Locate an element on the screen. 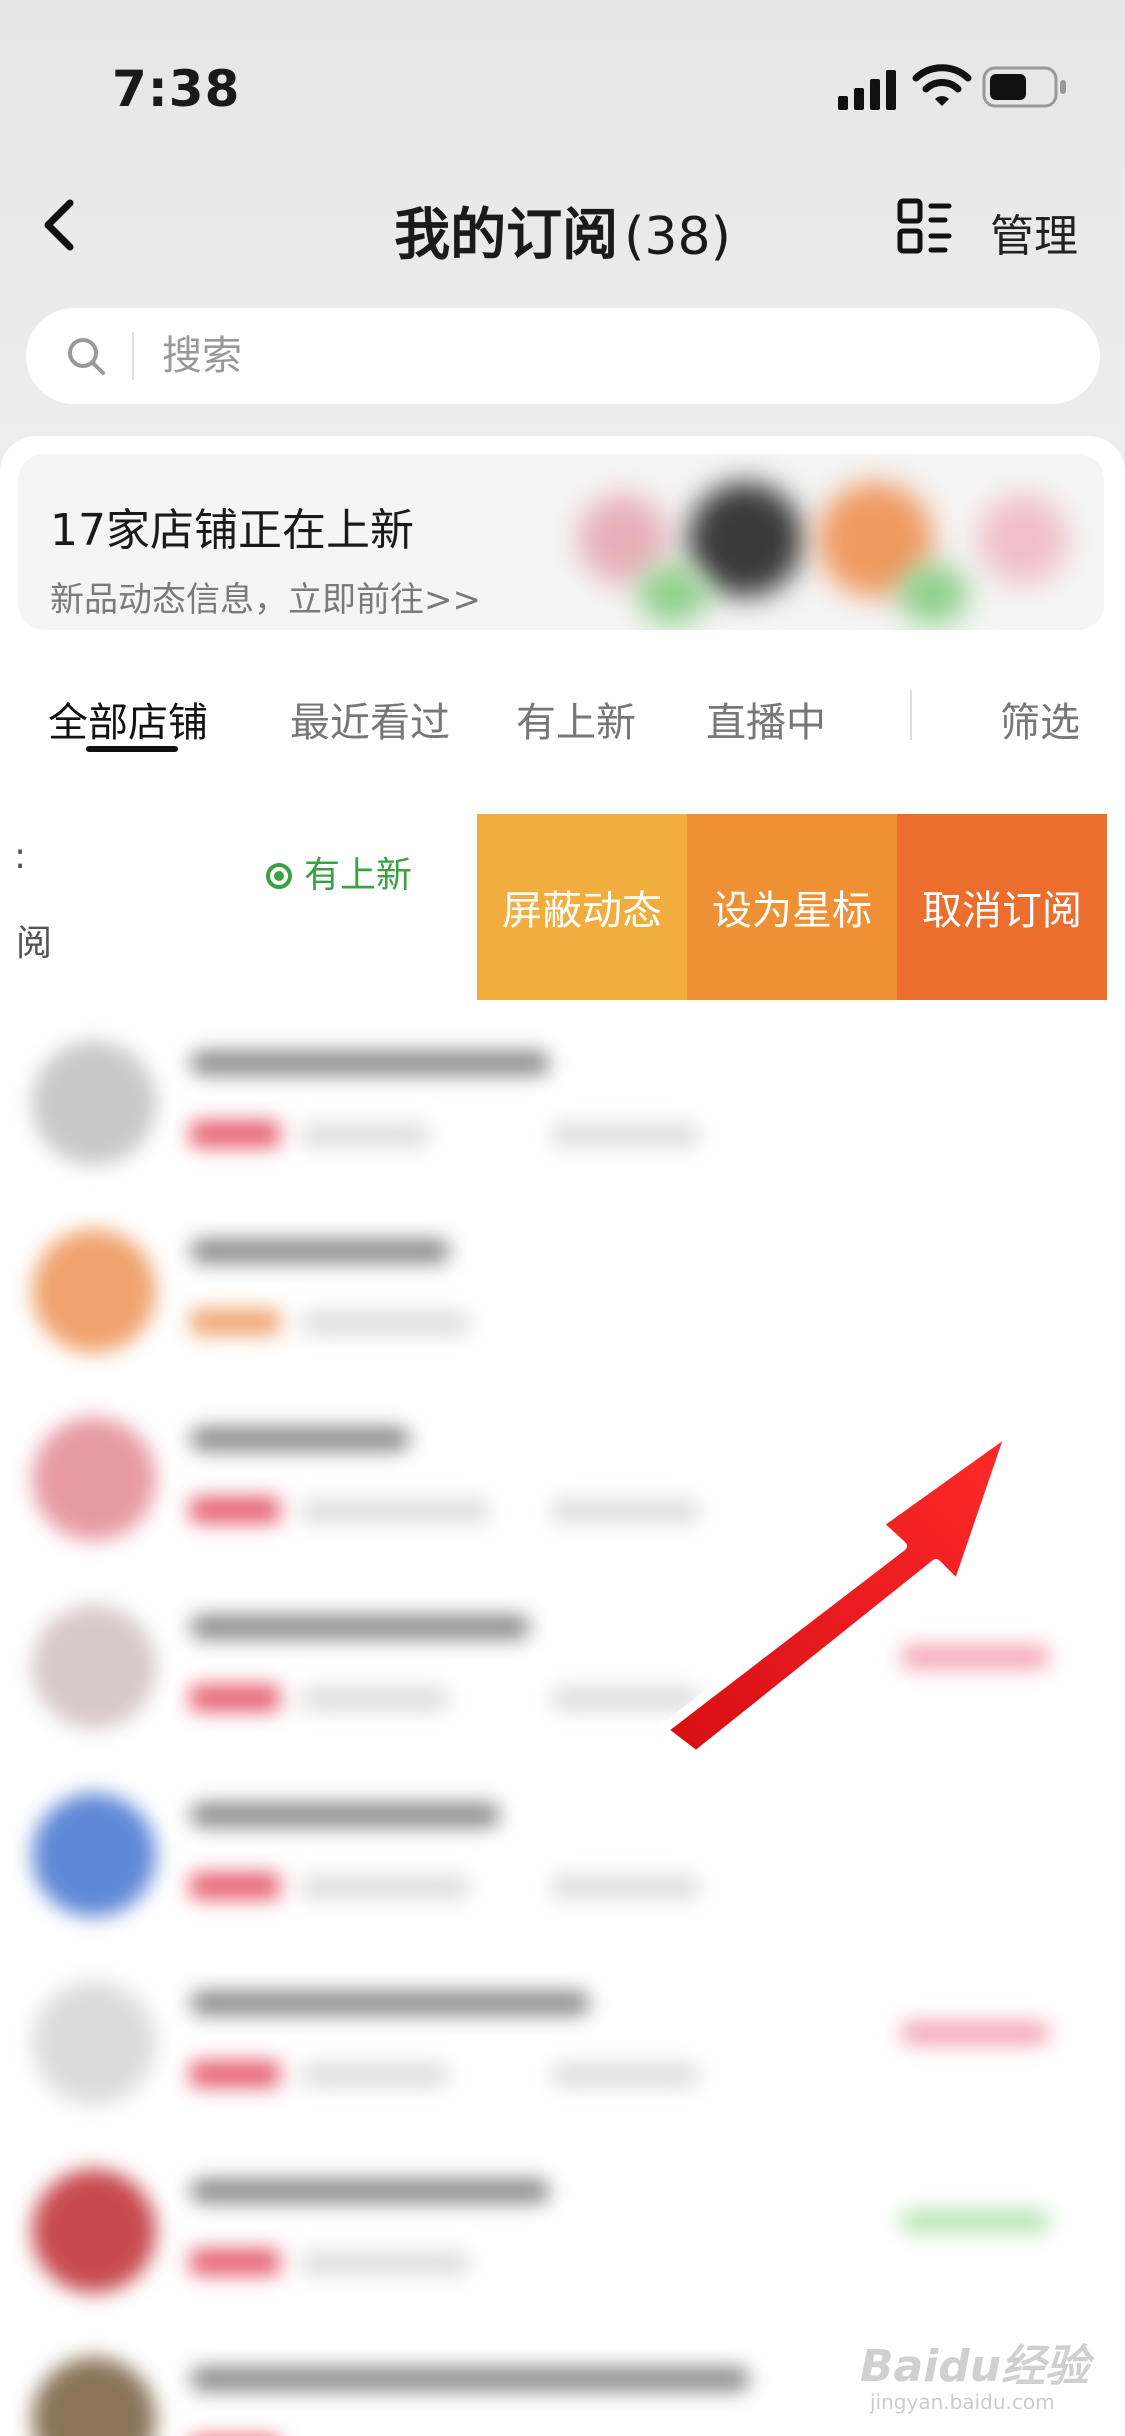  tab-separator is located at coordinates (911, 715).